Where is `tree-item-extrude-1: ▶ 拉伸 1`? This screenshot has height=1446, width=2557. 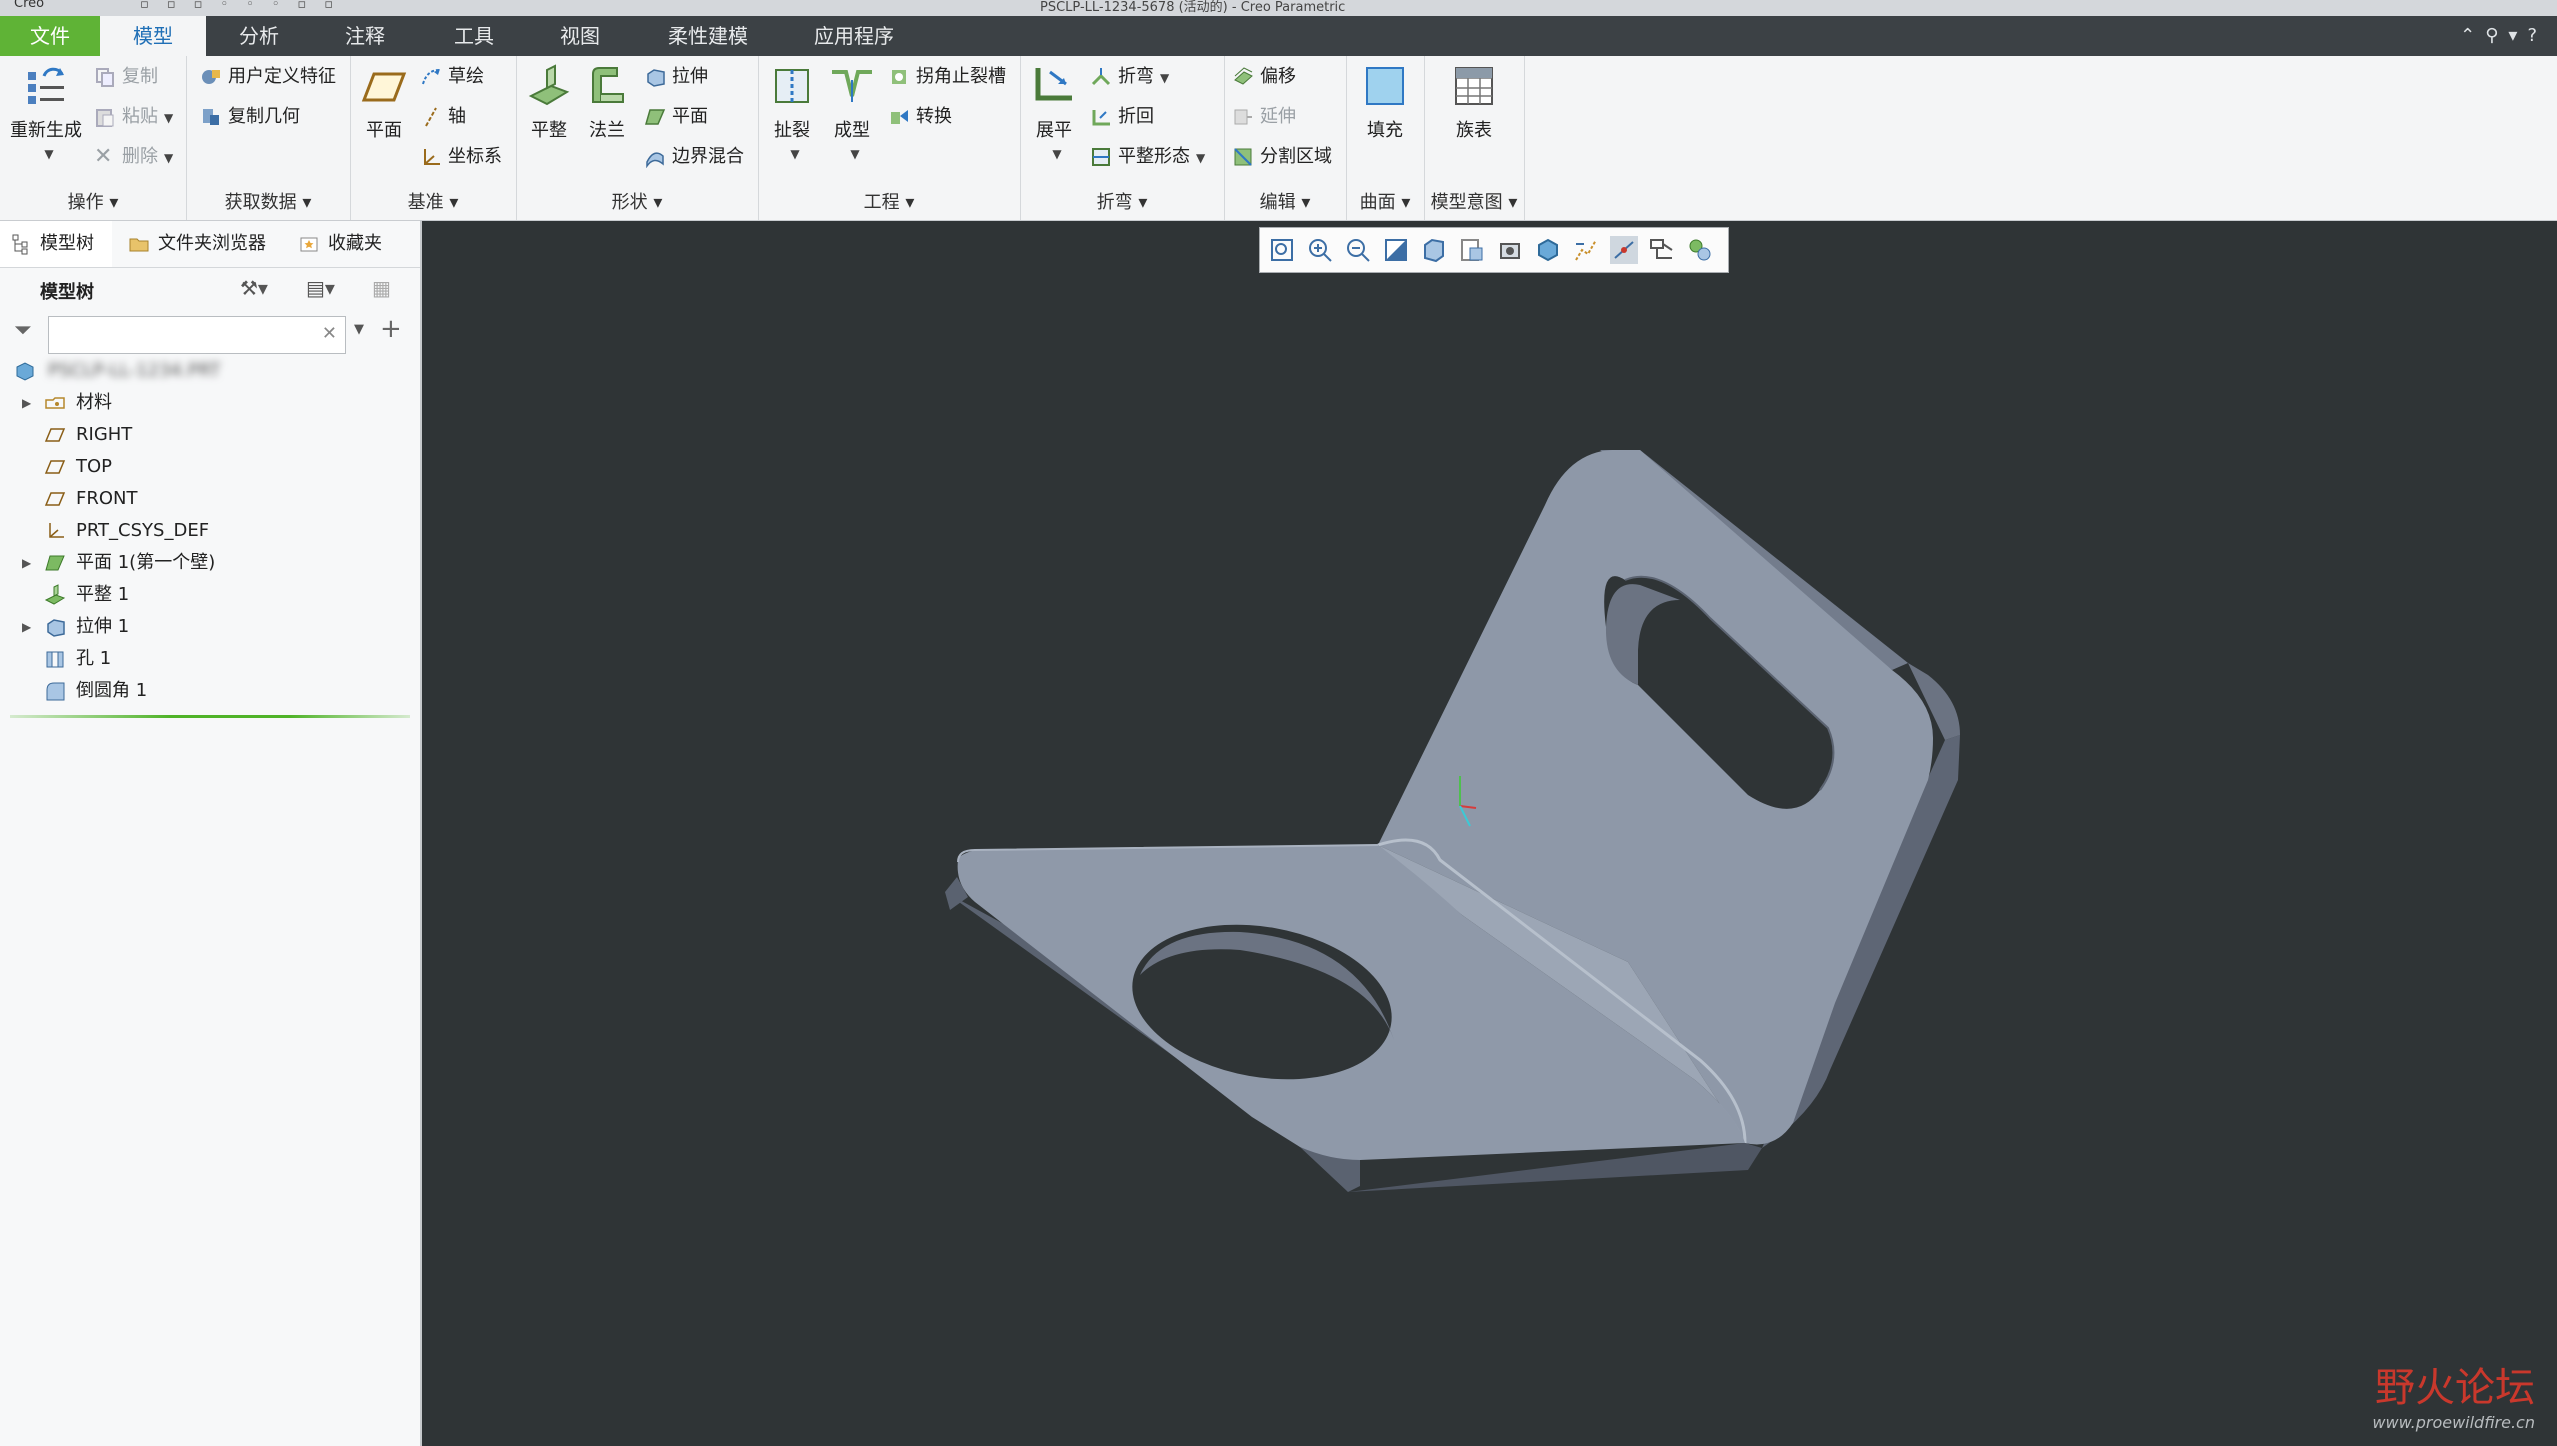 tree-item-extrude-1: ▶ 拉伸 1 is located at coordinates (200, 627).